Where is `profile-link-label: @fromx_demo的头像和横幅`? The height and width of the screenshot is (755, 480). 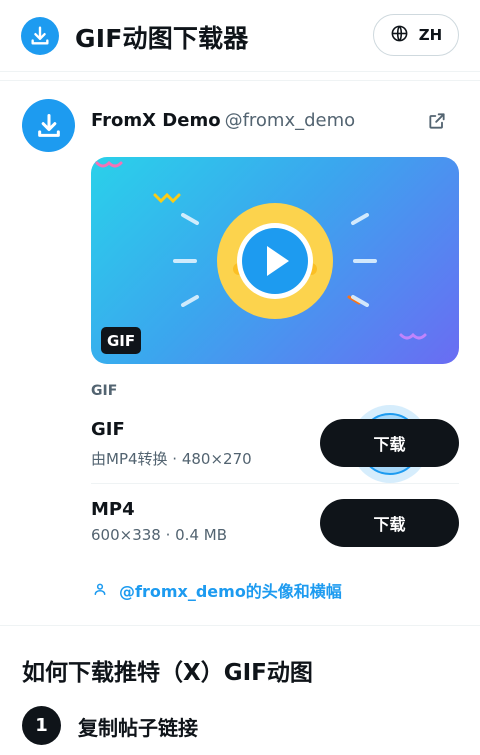 profile-link-label: @fromx_demo的头像和横幅 is located at coordinates (230, 591).